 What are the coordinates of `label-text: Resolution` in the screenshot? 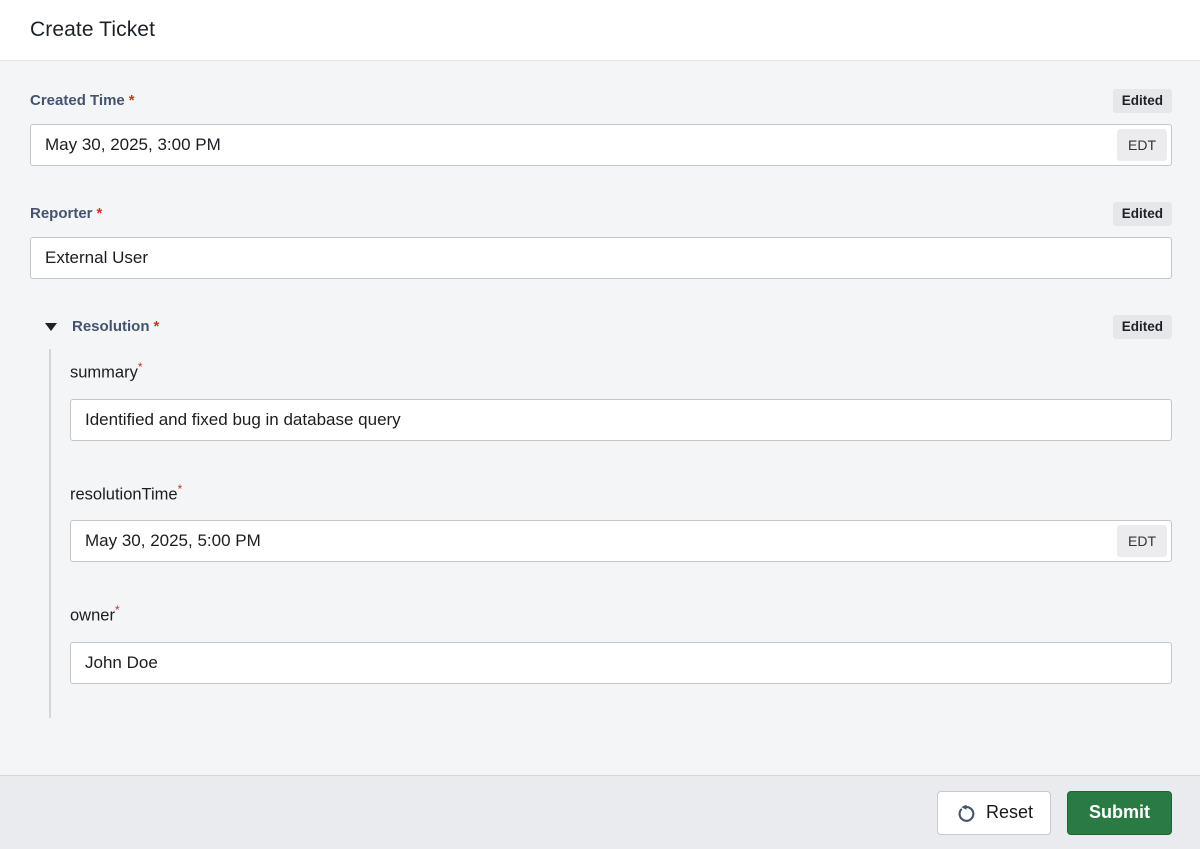 It's located at (111, 326).